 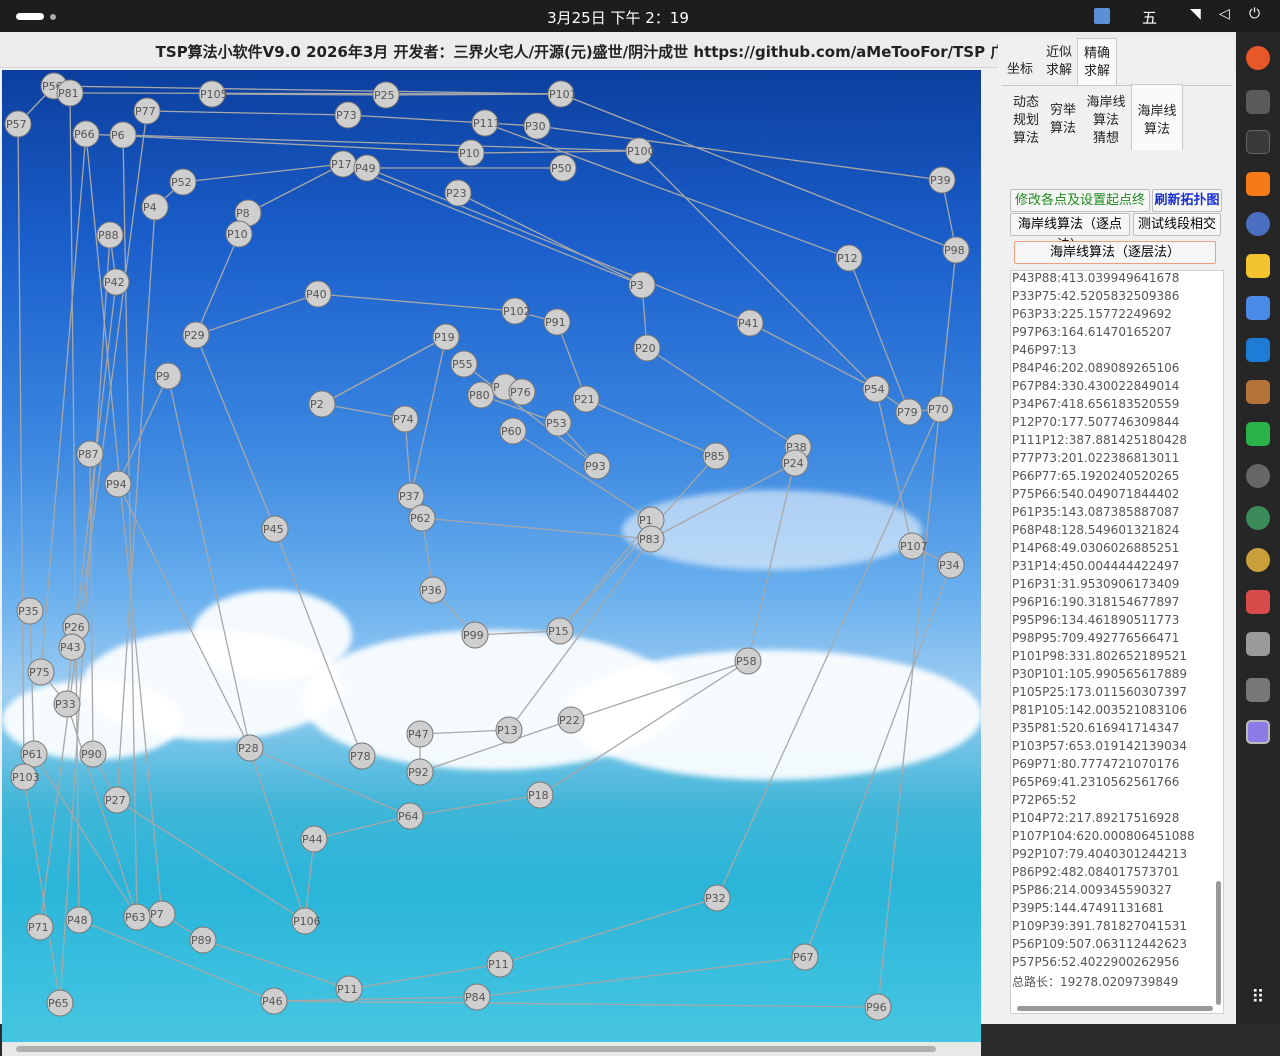 I want to click on city-node: P4, so click(x=155, y=207).